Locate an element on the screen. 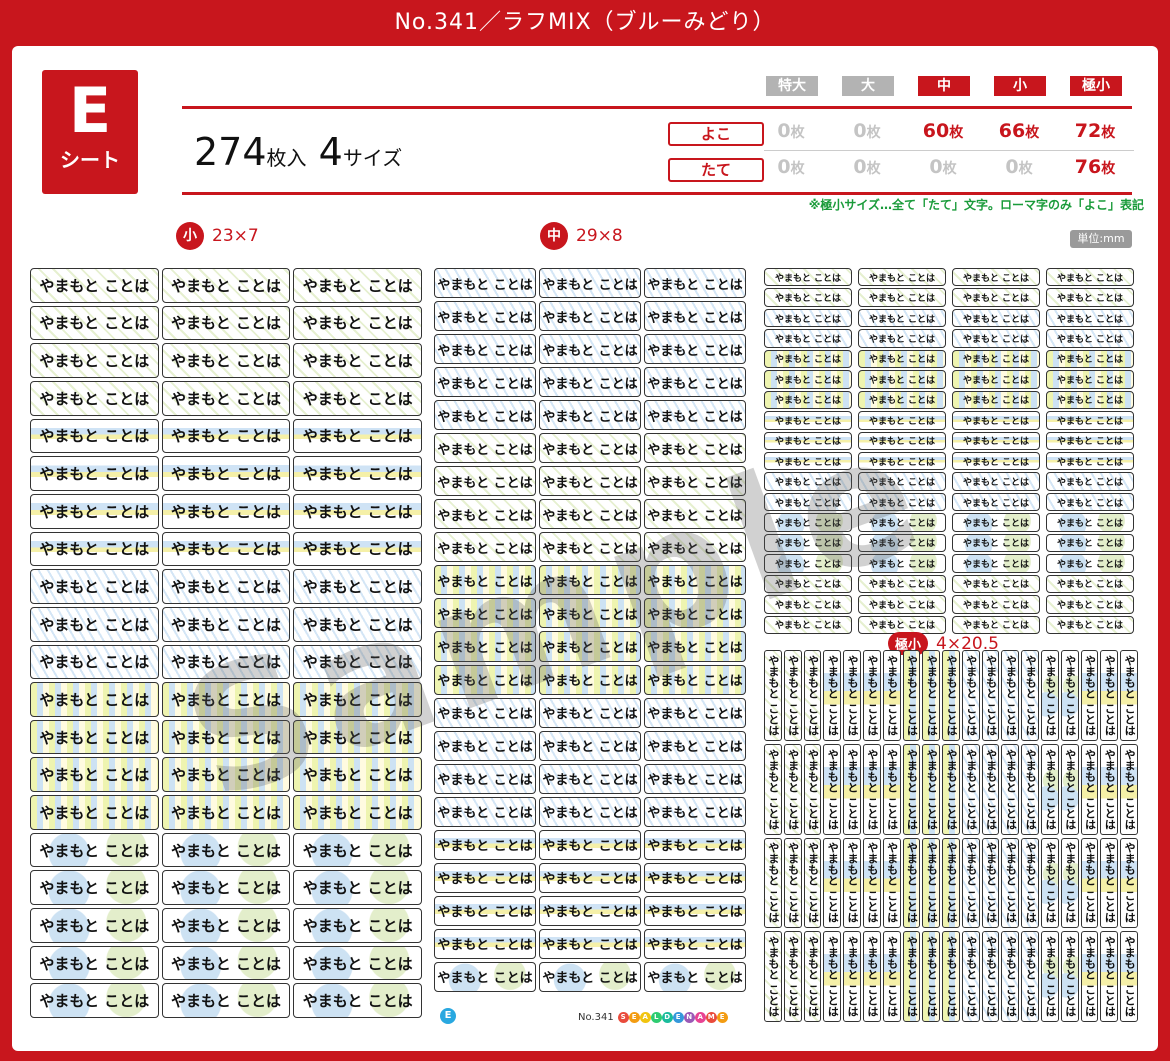  size-note: ※極小サイズ…全て「たて」文字。ローマ字のみ「よこ」表記 is located at coordinates (976, 205).